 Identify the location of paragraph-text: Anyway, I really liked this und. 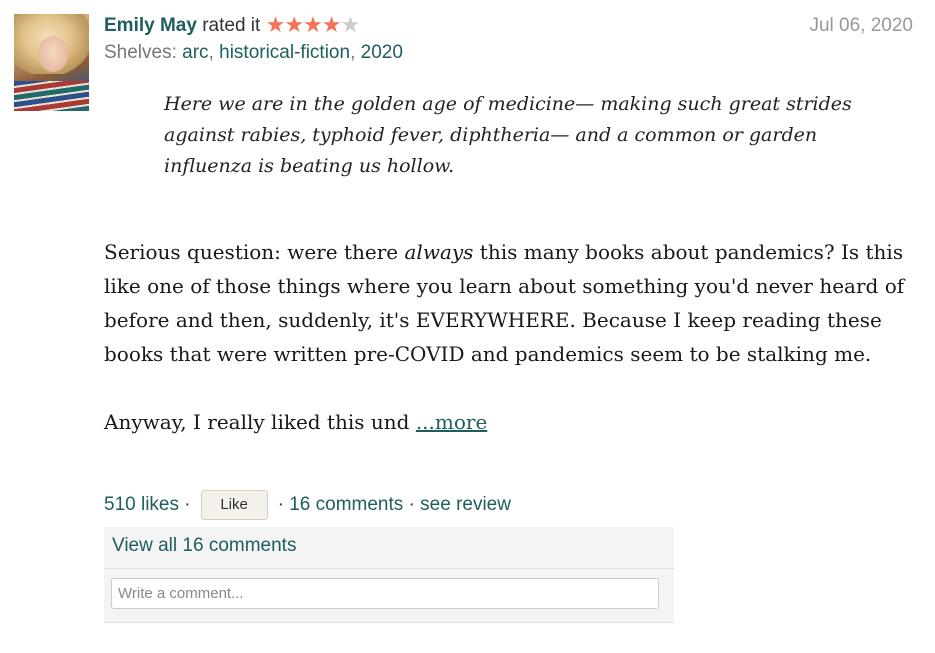
(260, 422).